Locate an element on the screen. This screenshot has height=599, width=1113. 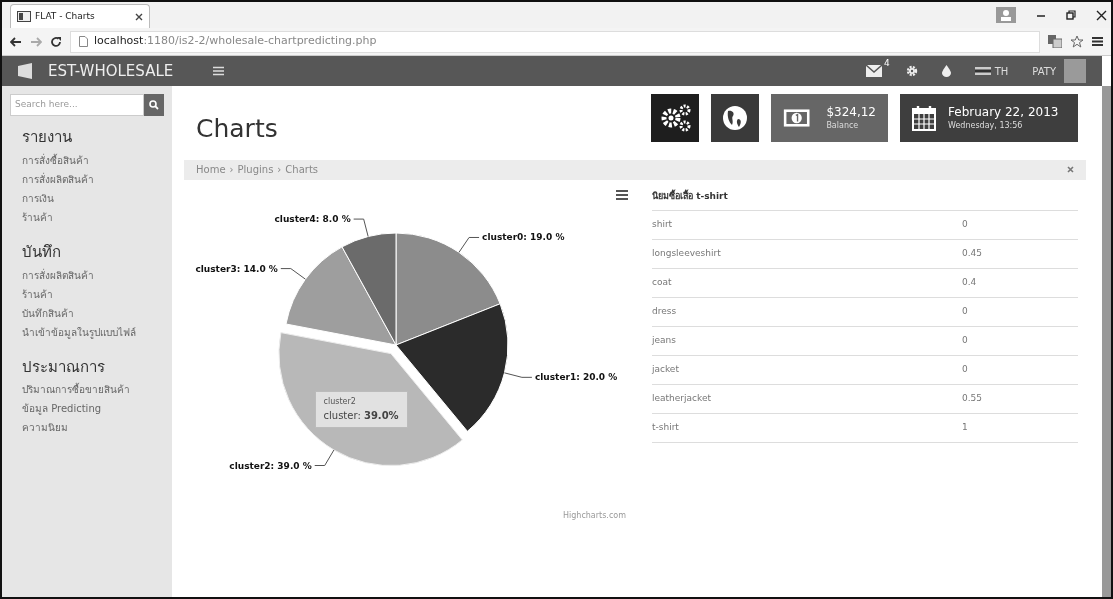
search-icon is located at coordinates (154, 105).